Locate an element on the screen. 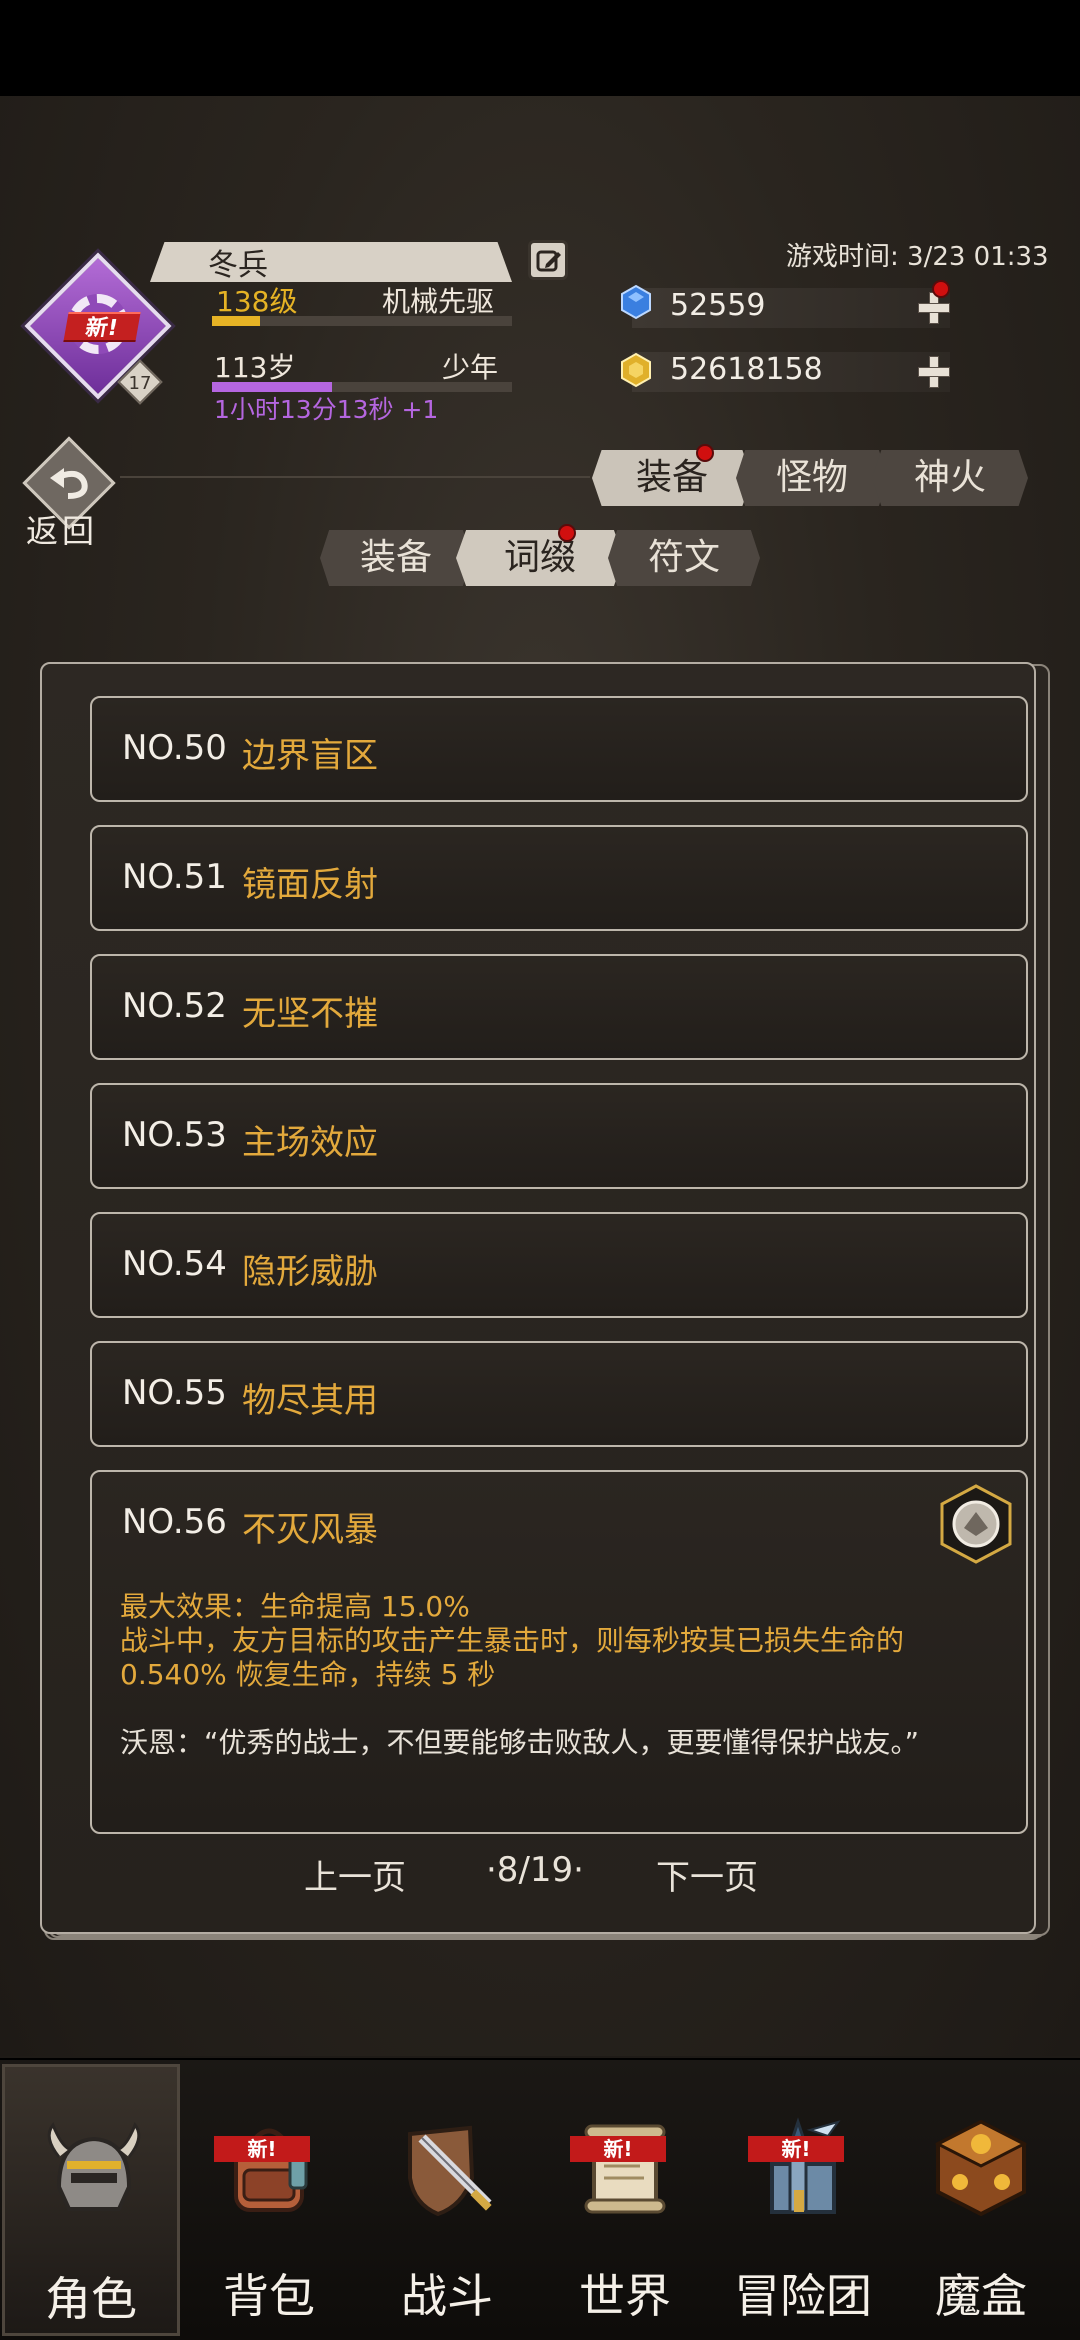  list-item: NO.55 物尽其用 is located at coordinates (559, 1394).